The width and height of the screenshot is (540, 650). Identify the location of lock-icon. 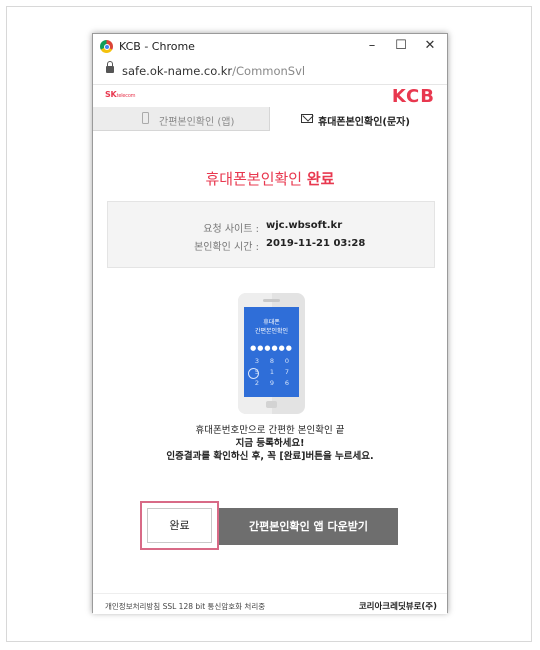
(110, 67).